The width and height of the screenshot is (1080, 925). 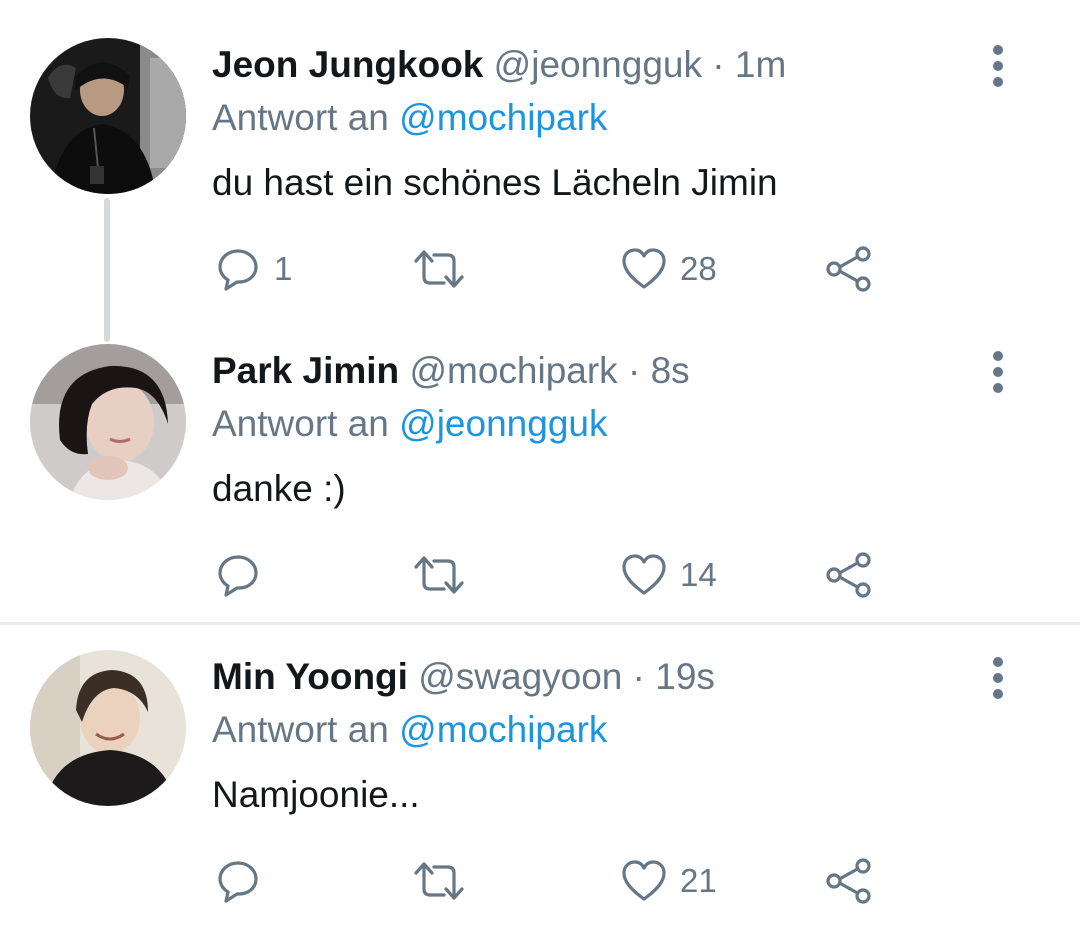 I want to click on user-handle: @mochipark, so click(x=513, y=370).